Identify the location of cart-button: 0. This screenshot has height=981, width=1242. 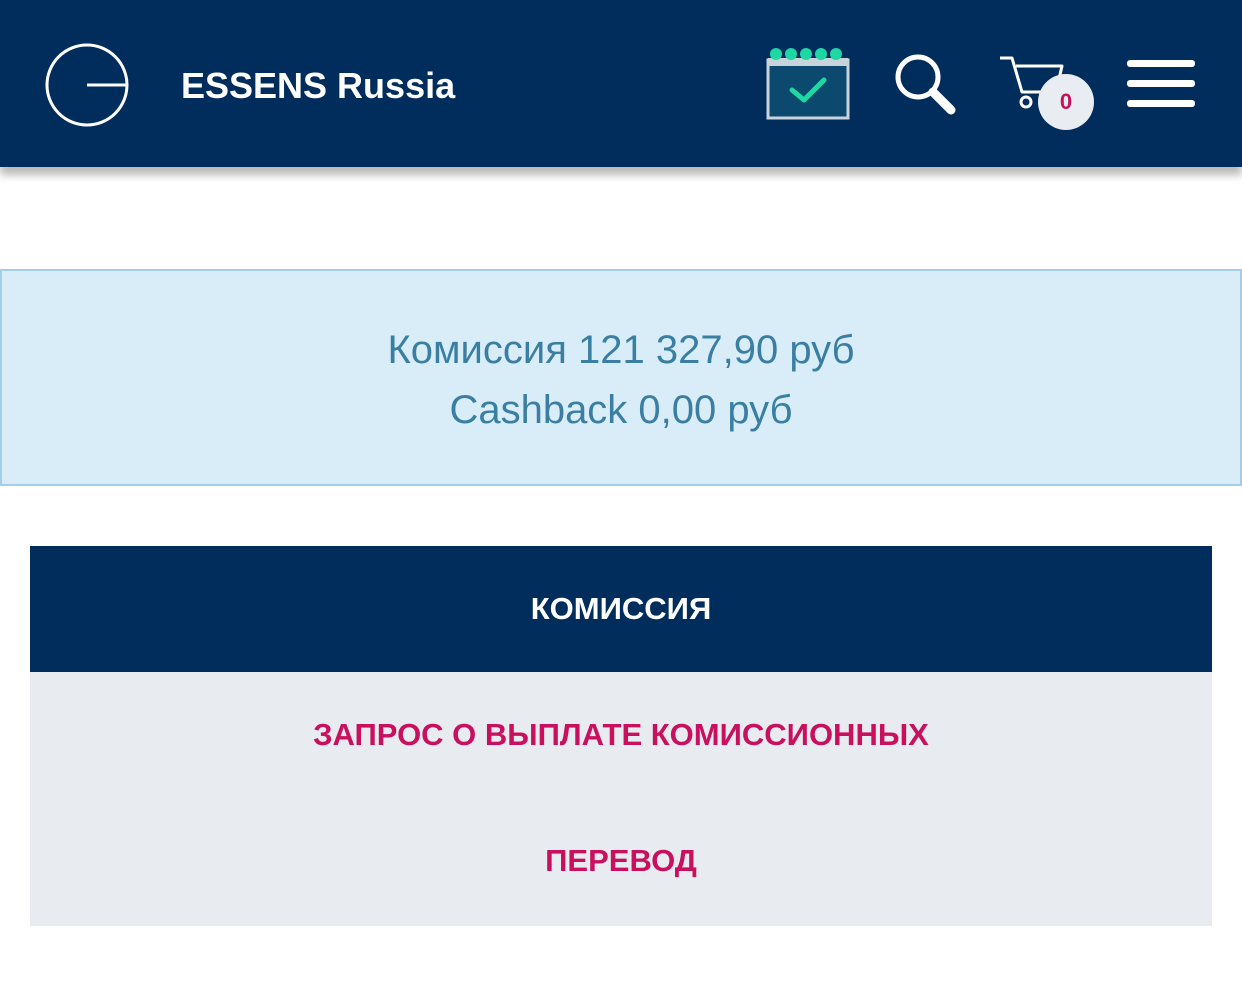
(1048, 90).